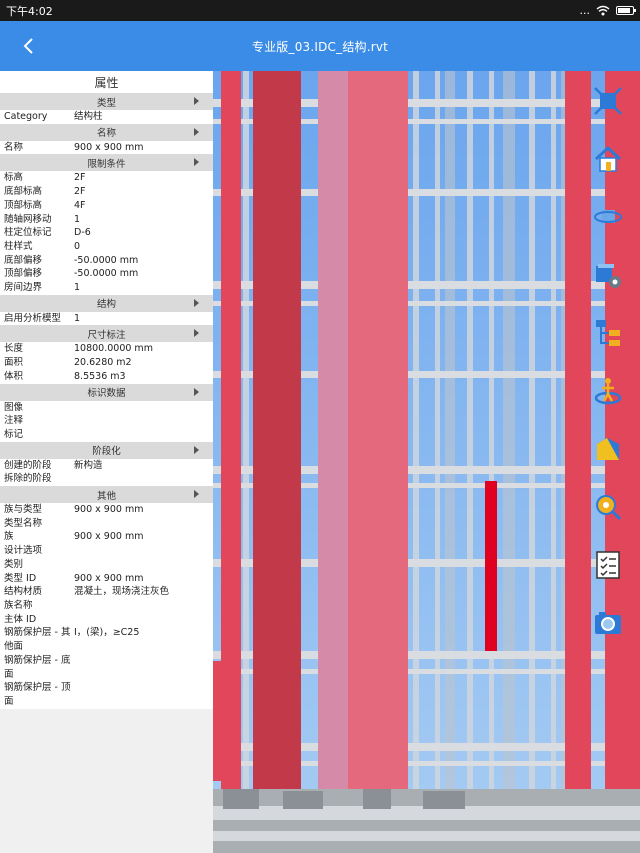 This screenshot has height=853, width=640. What do you see at coordinates (603, 10) in the screenshot?
I see `wifi-icon` at bounding box center [603, 10].